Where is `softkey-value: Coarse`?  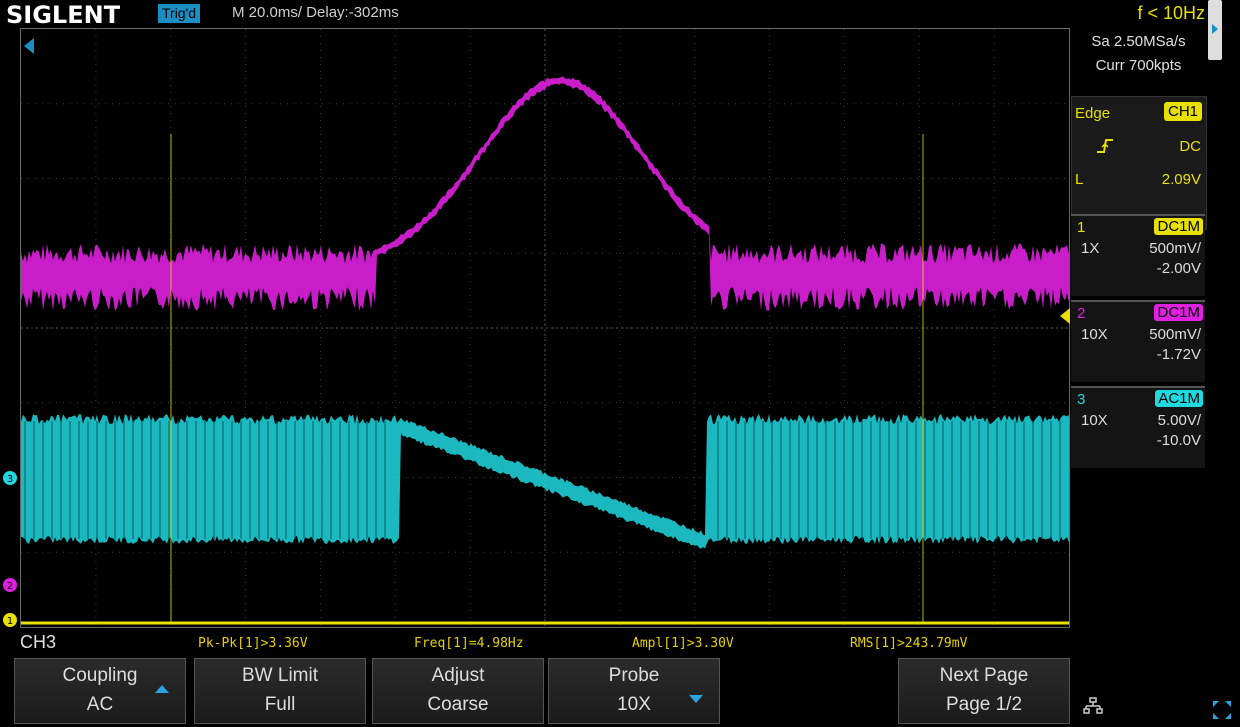
softkey-value: Coarse is located at coordinates (458, 704).